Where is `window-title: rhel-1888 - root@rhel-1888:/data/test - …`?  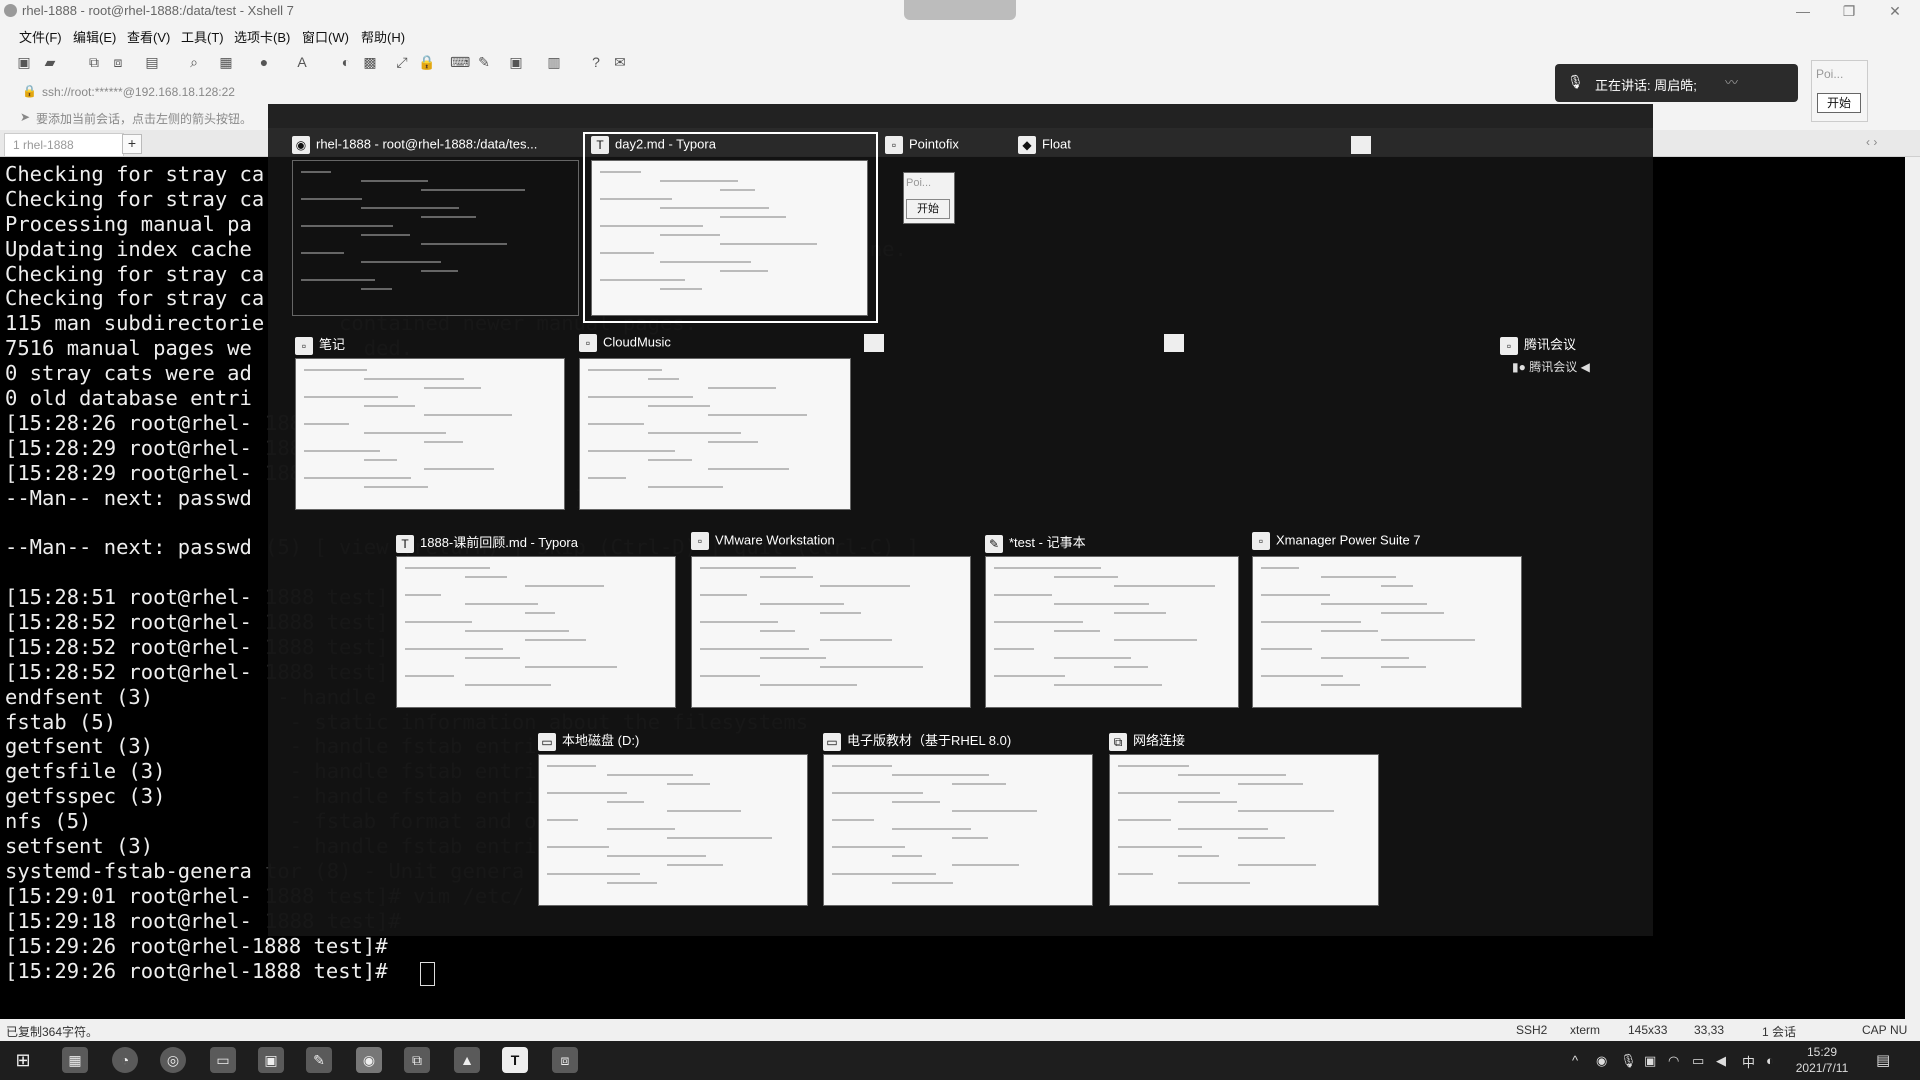
window-title: rhel-1888 - root@rhel-1888:/data/test - … is located at coordinates (158, 10).